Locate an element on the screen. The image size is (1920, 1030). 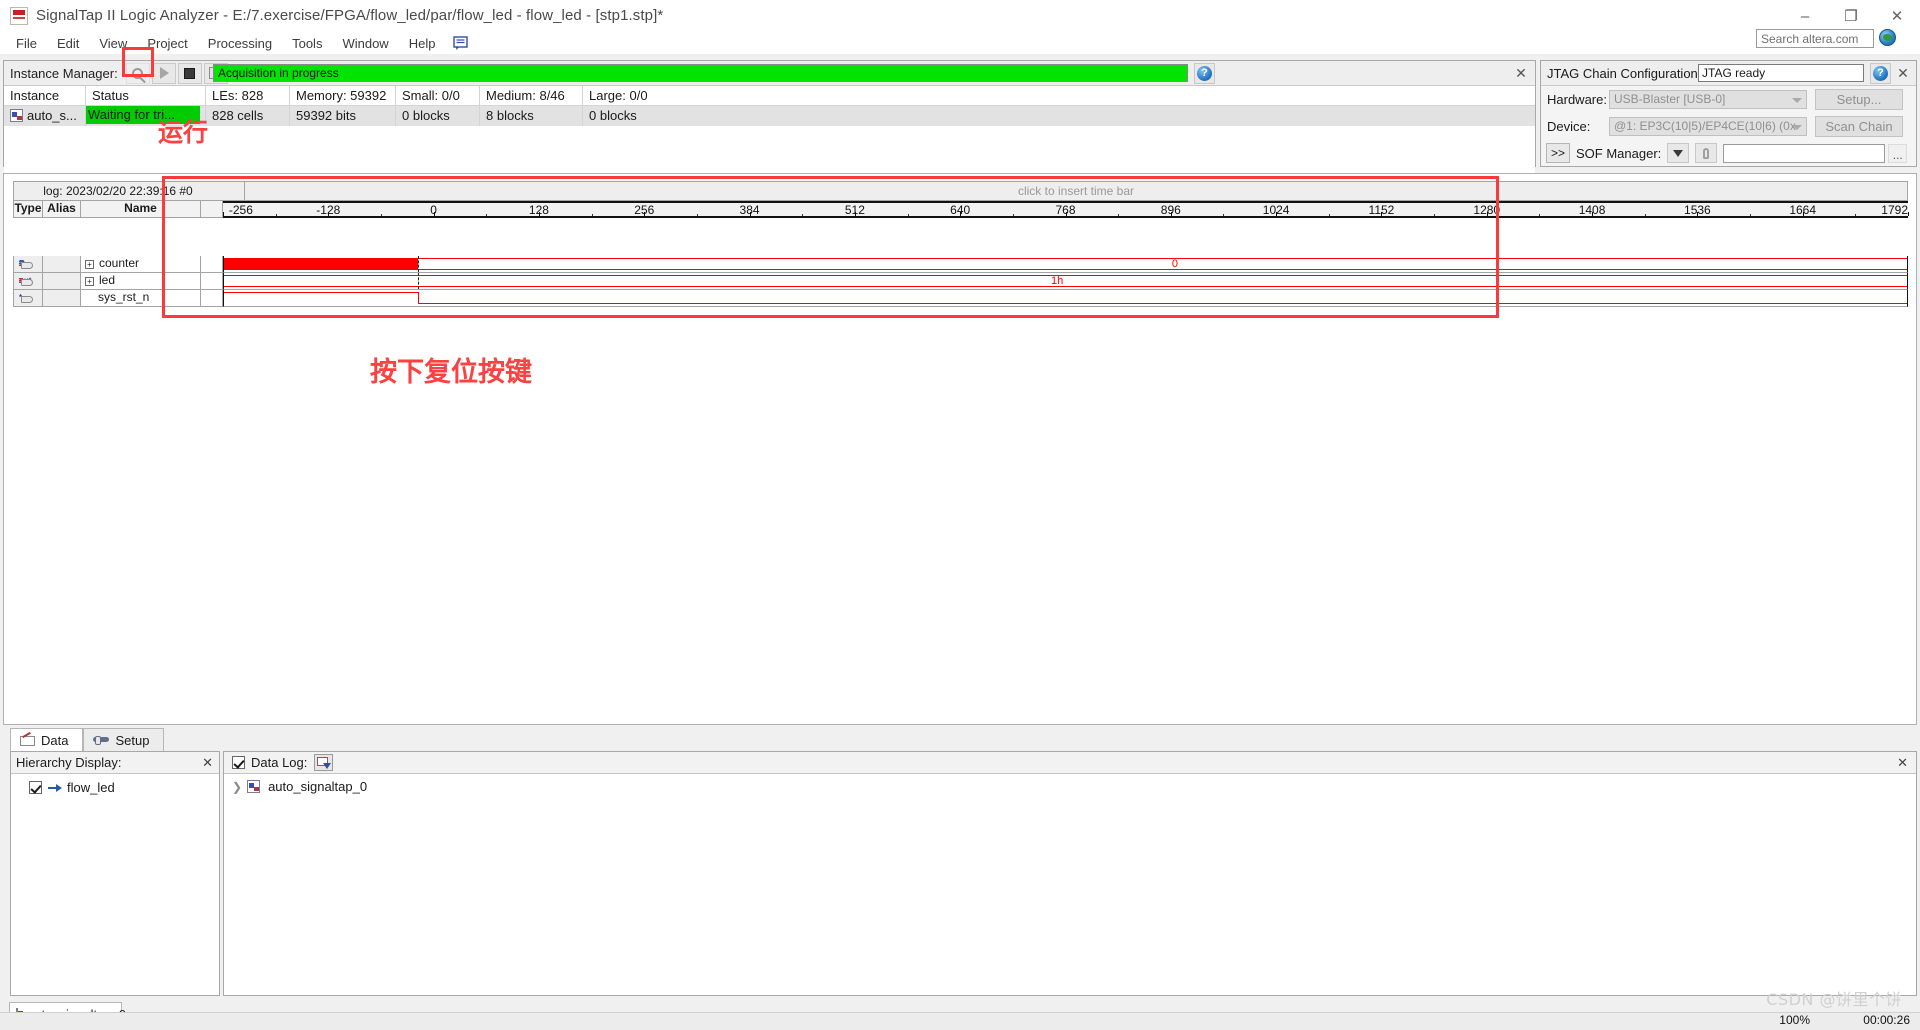
hardware-value: USB-Blaster [USB-0] is located at coordinates (1670, 99).